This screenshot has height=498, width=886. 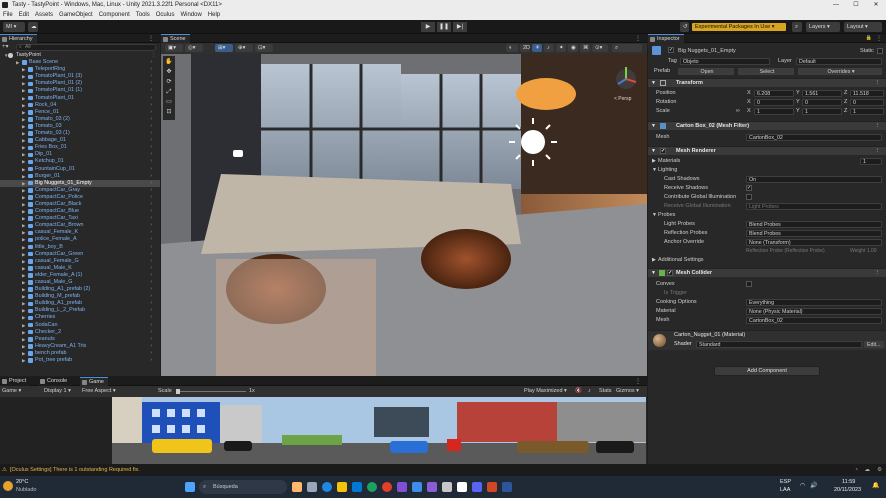 I want to click on hierarchy-item: ▶ Fence_01 ›, so click(x=80, y=112).